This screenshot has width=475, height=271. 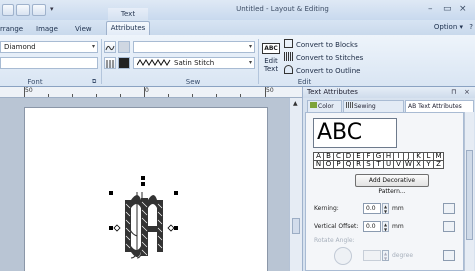 What do you see at coordinates (355, 133) in the screenshot?
I see `text-preview-input: ABC` at bounding box center [355, 133].